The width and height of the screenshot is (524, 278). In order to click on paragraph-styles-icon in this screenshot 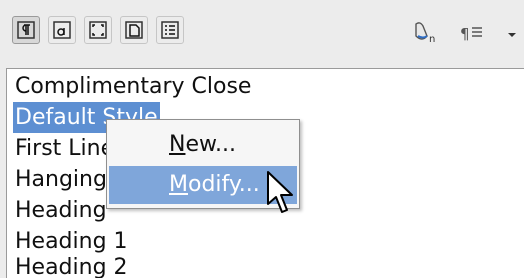, I will do `click(26, 30)`.